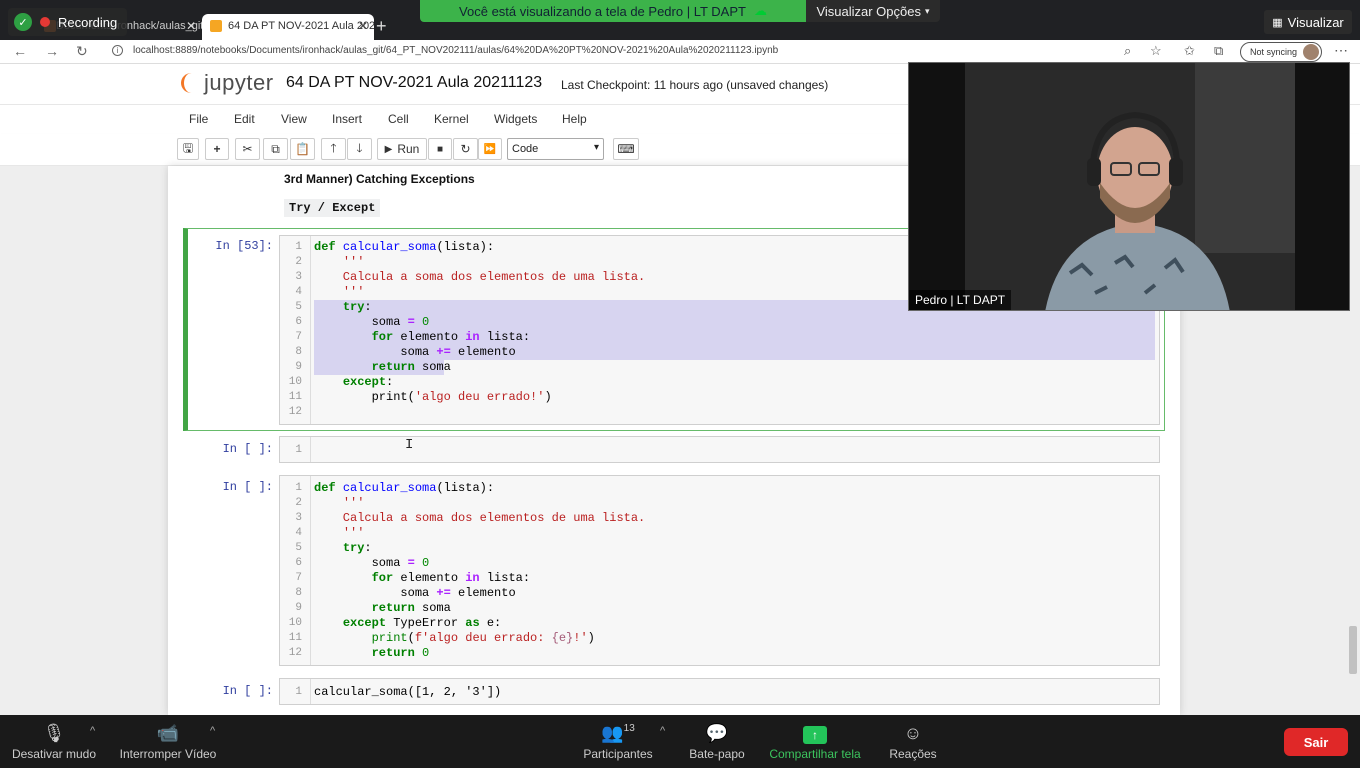 This screenshot has width=1360, height=768. I want to click on collections-icon: ⧉, so click(1218, 51).